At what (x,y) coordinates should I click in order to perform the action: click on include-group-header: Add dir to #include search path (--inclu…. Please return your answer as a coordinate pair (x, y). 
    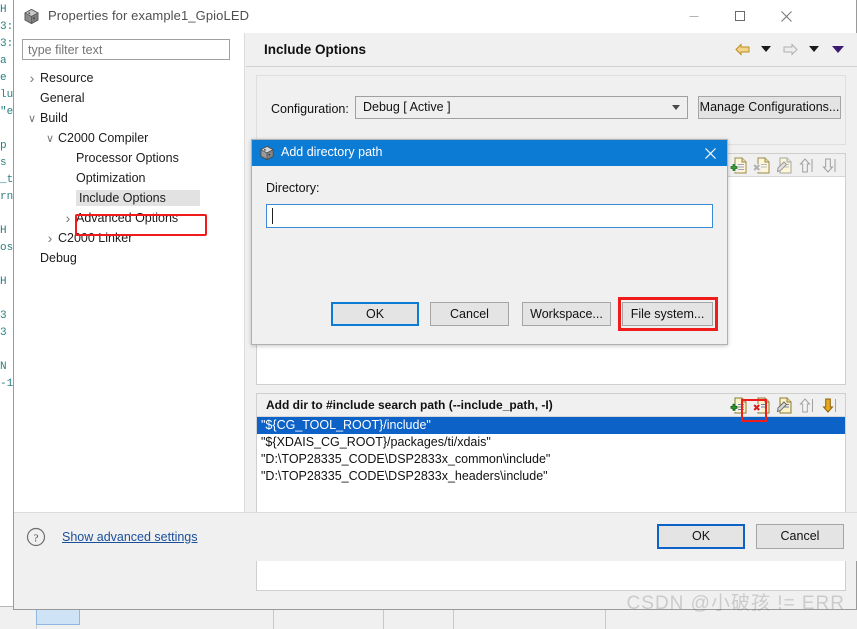
    Looking at the image, I should click on (551, 405).